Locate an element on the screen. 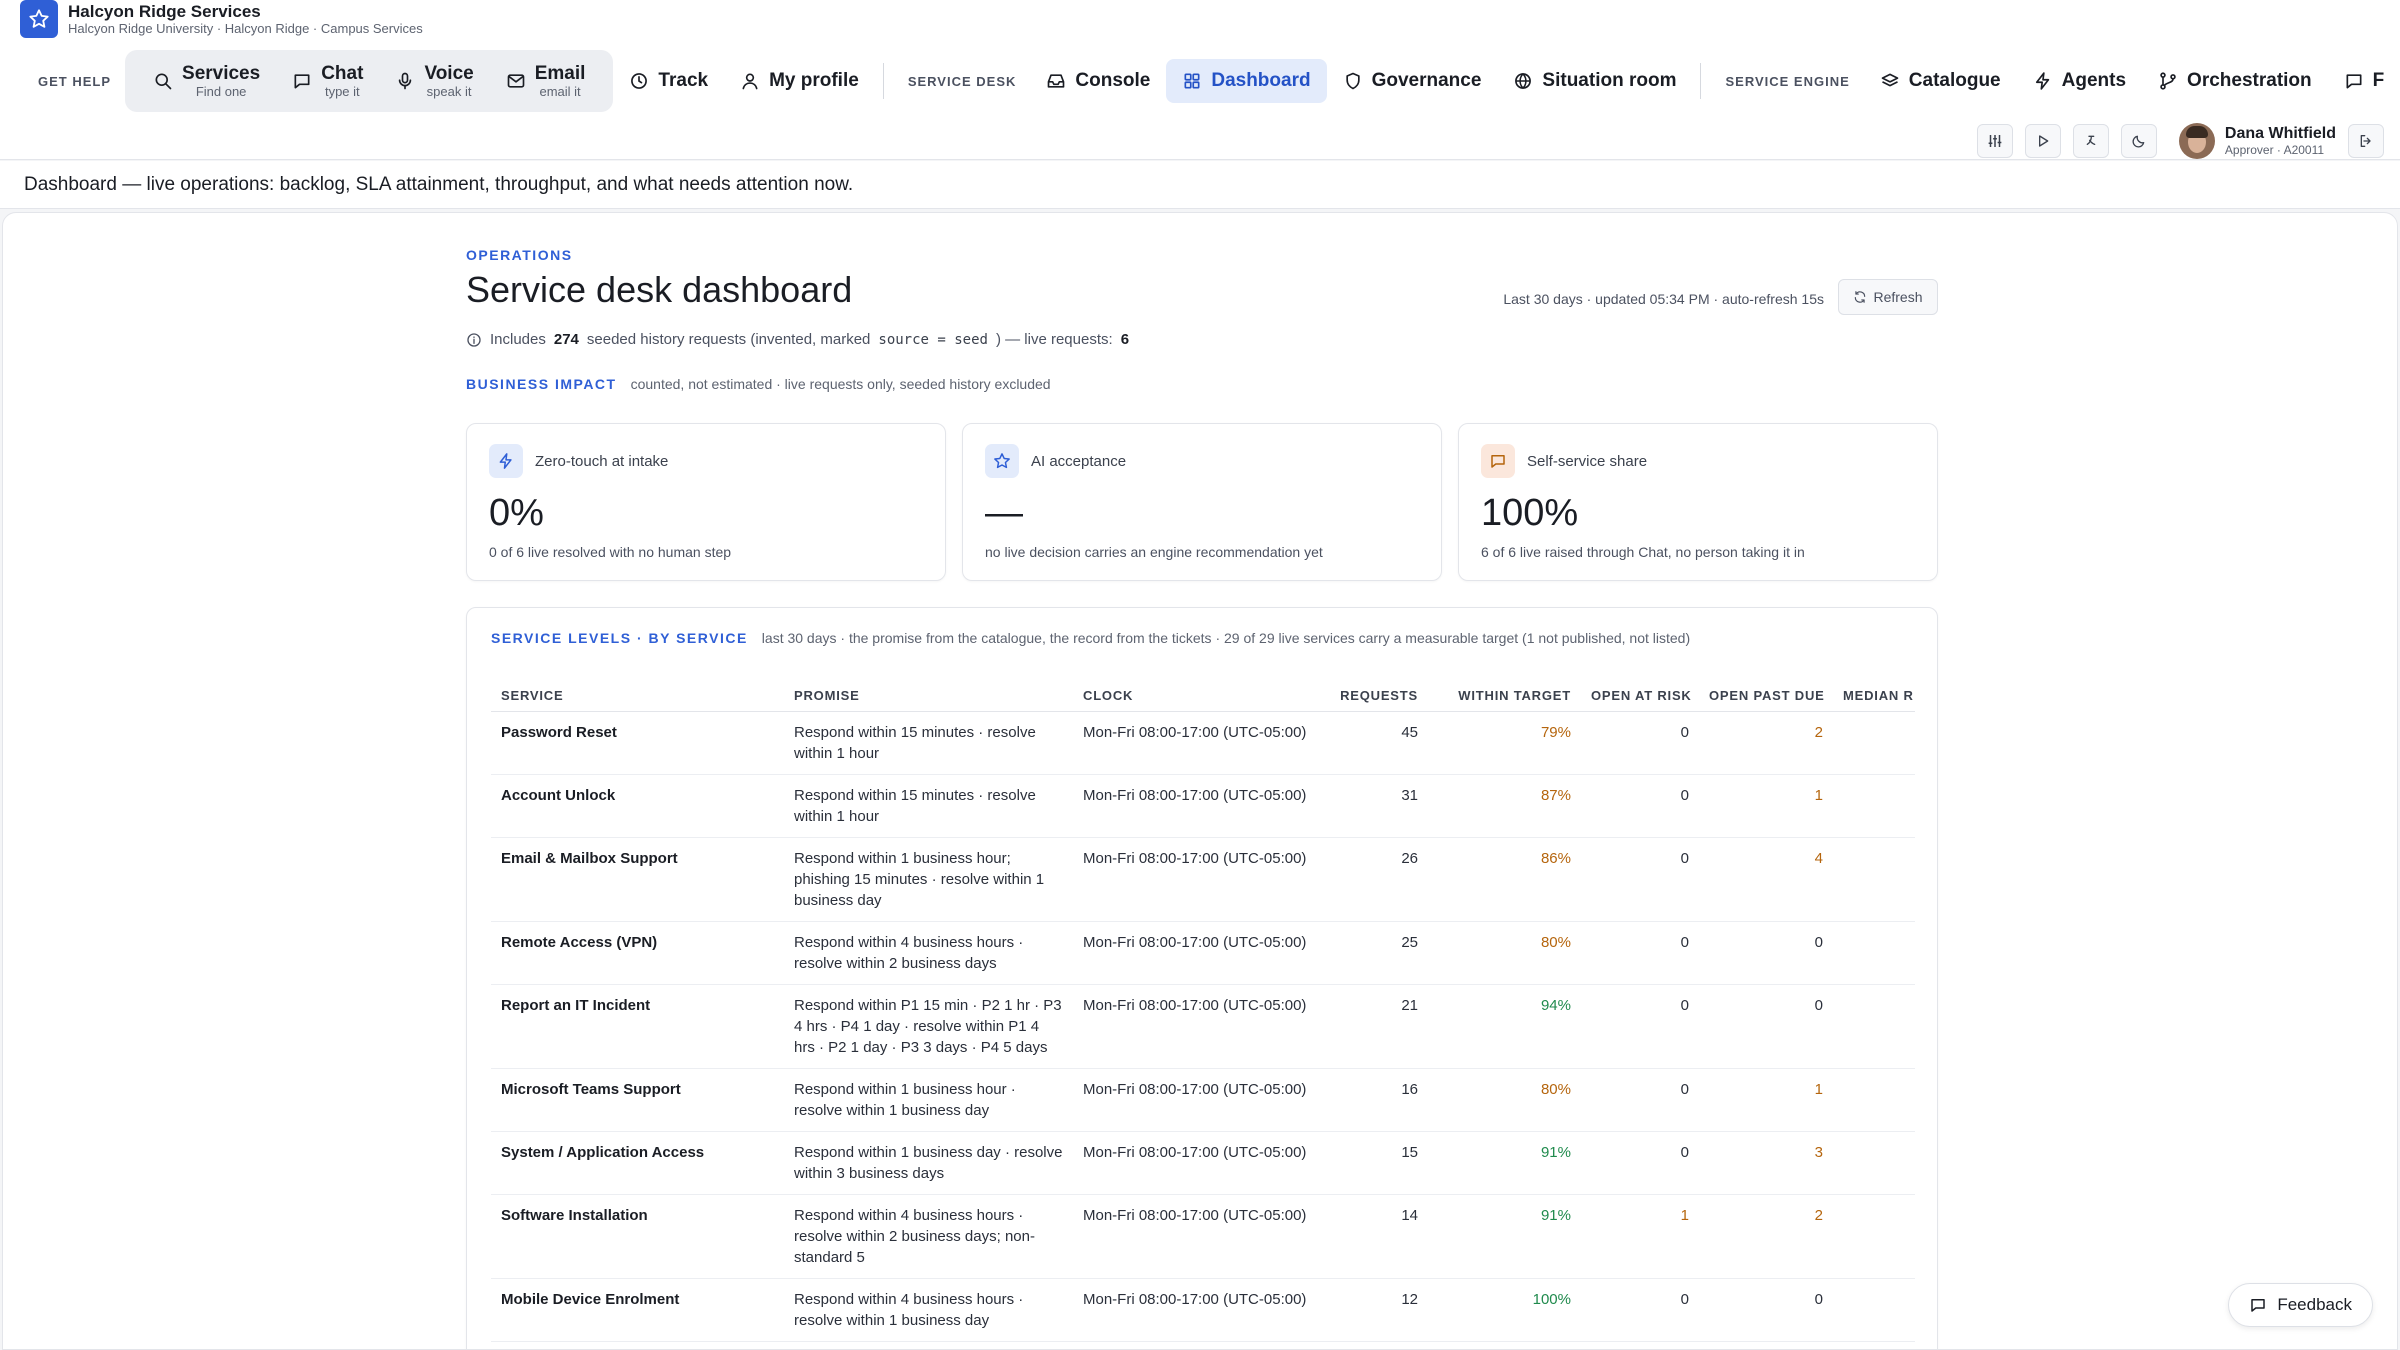  user-menu: Dana Whitfield Approver · A20011 is located at coordinates (2257, 141).